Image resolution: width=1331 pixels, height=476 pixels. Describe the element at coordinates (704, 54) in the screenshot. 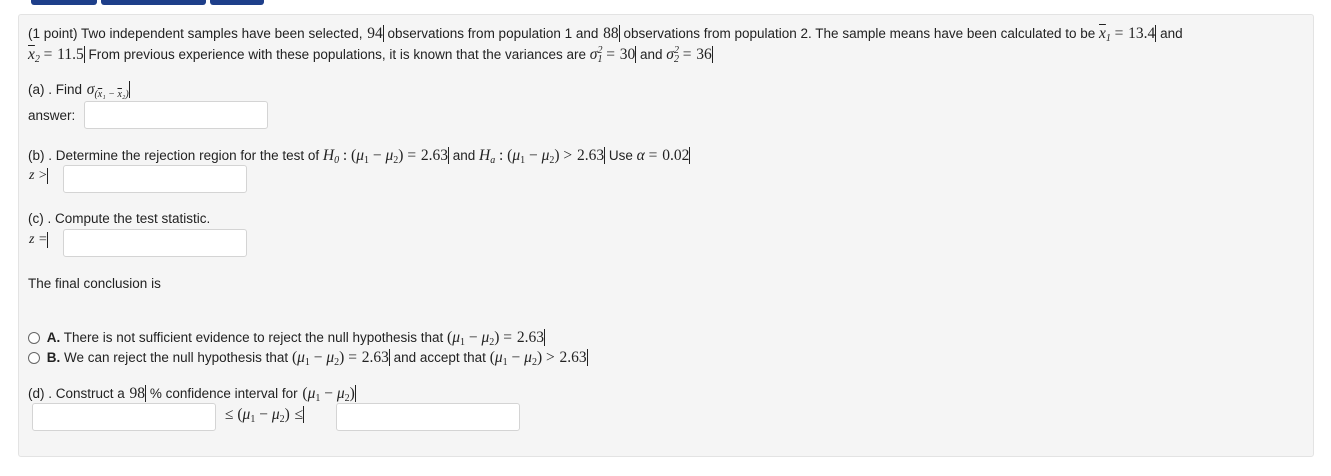

I see `var2-value: 36` at that location.